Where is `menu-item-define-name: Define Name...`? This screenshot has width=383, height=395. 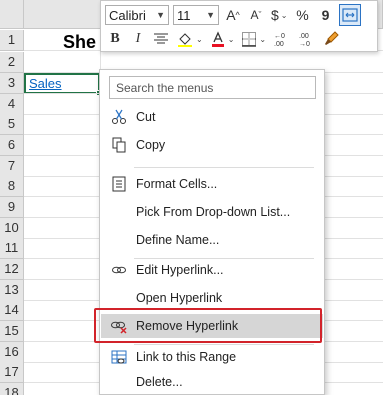
menu-item-define-name: Define Name... is located at coordinates (212, 240).